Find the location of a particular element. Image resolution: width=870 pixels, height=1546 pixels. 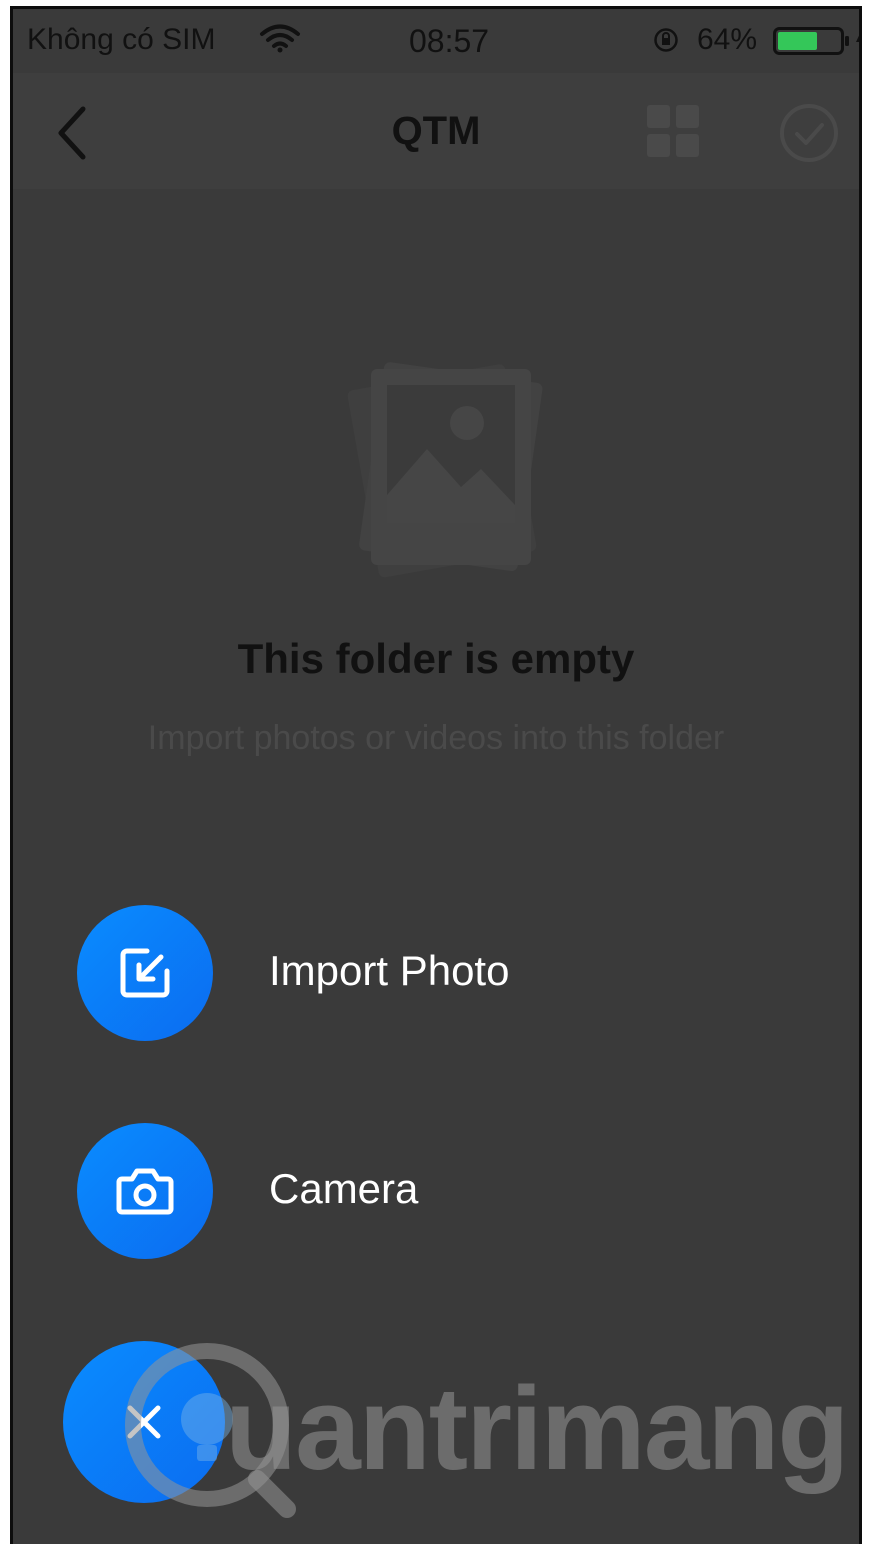

battery-percent: 64% is located at coordinates (727, 39).